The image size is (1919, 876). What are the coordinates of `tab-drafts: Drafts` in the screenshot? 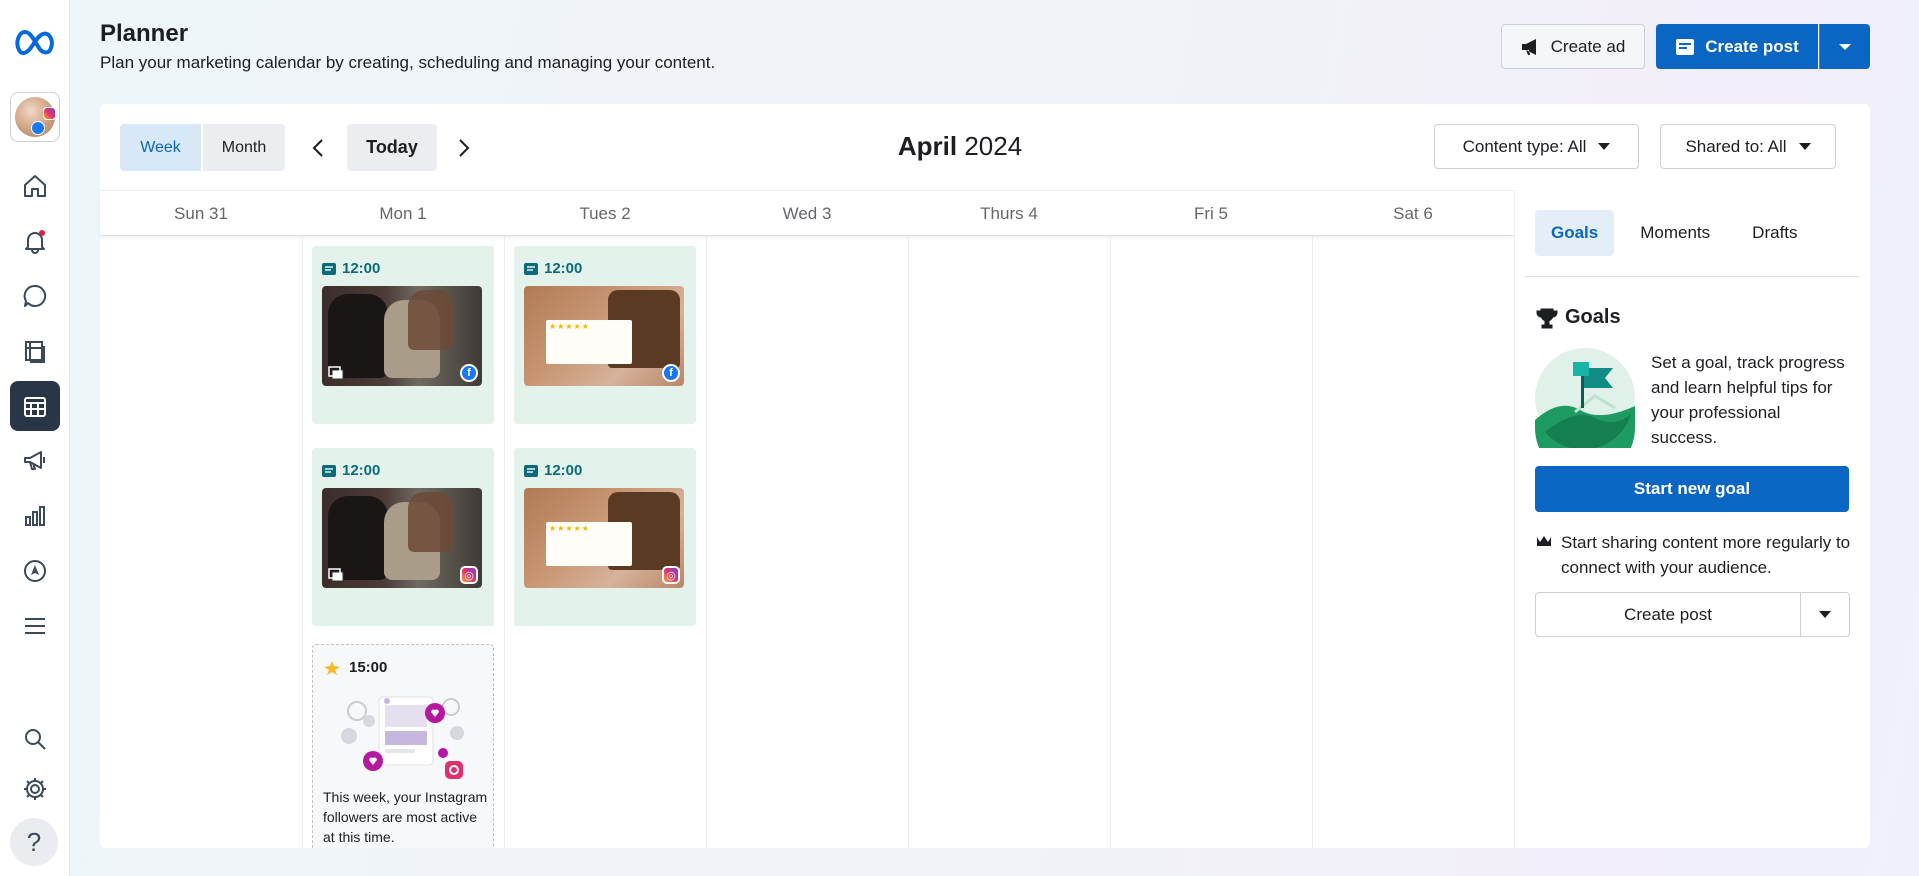 It's located at (1774, 233).